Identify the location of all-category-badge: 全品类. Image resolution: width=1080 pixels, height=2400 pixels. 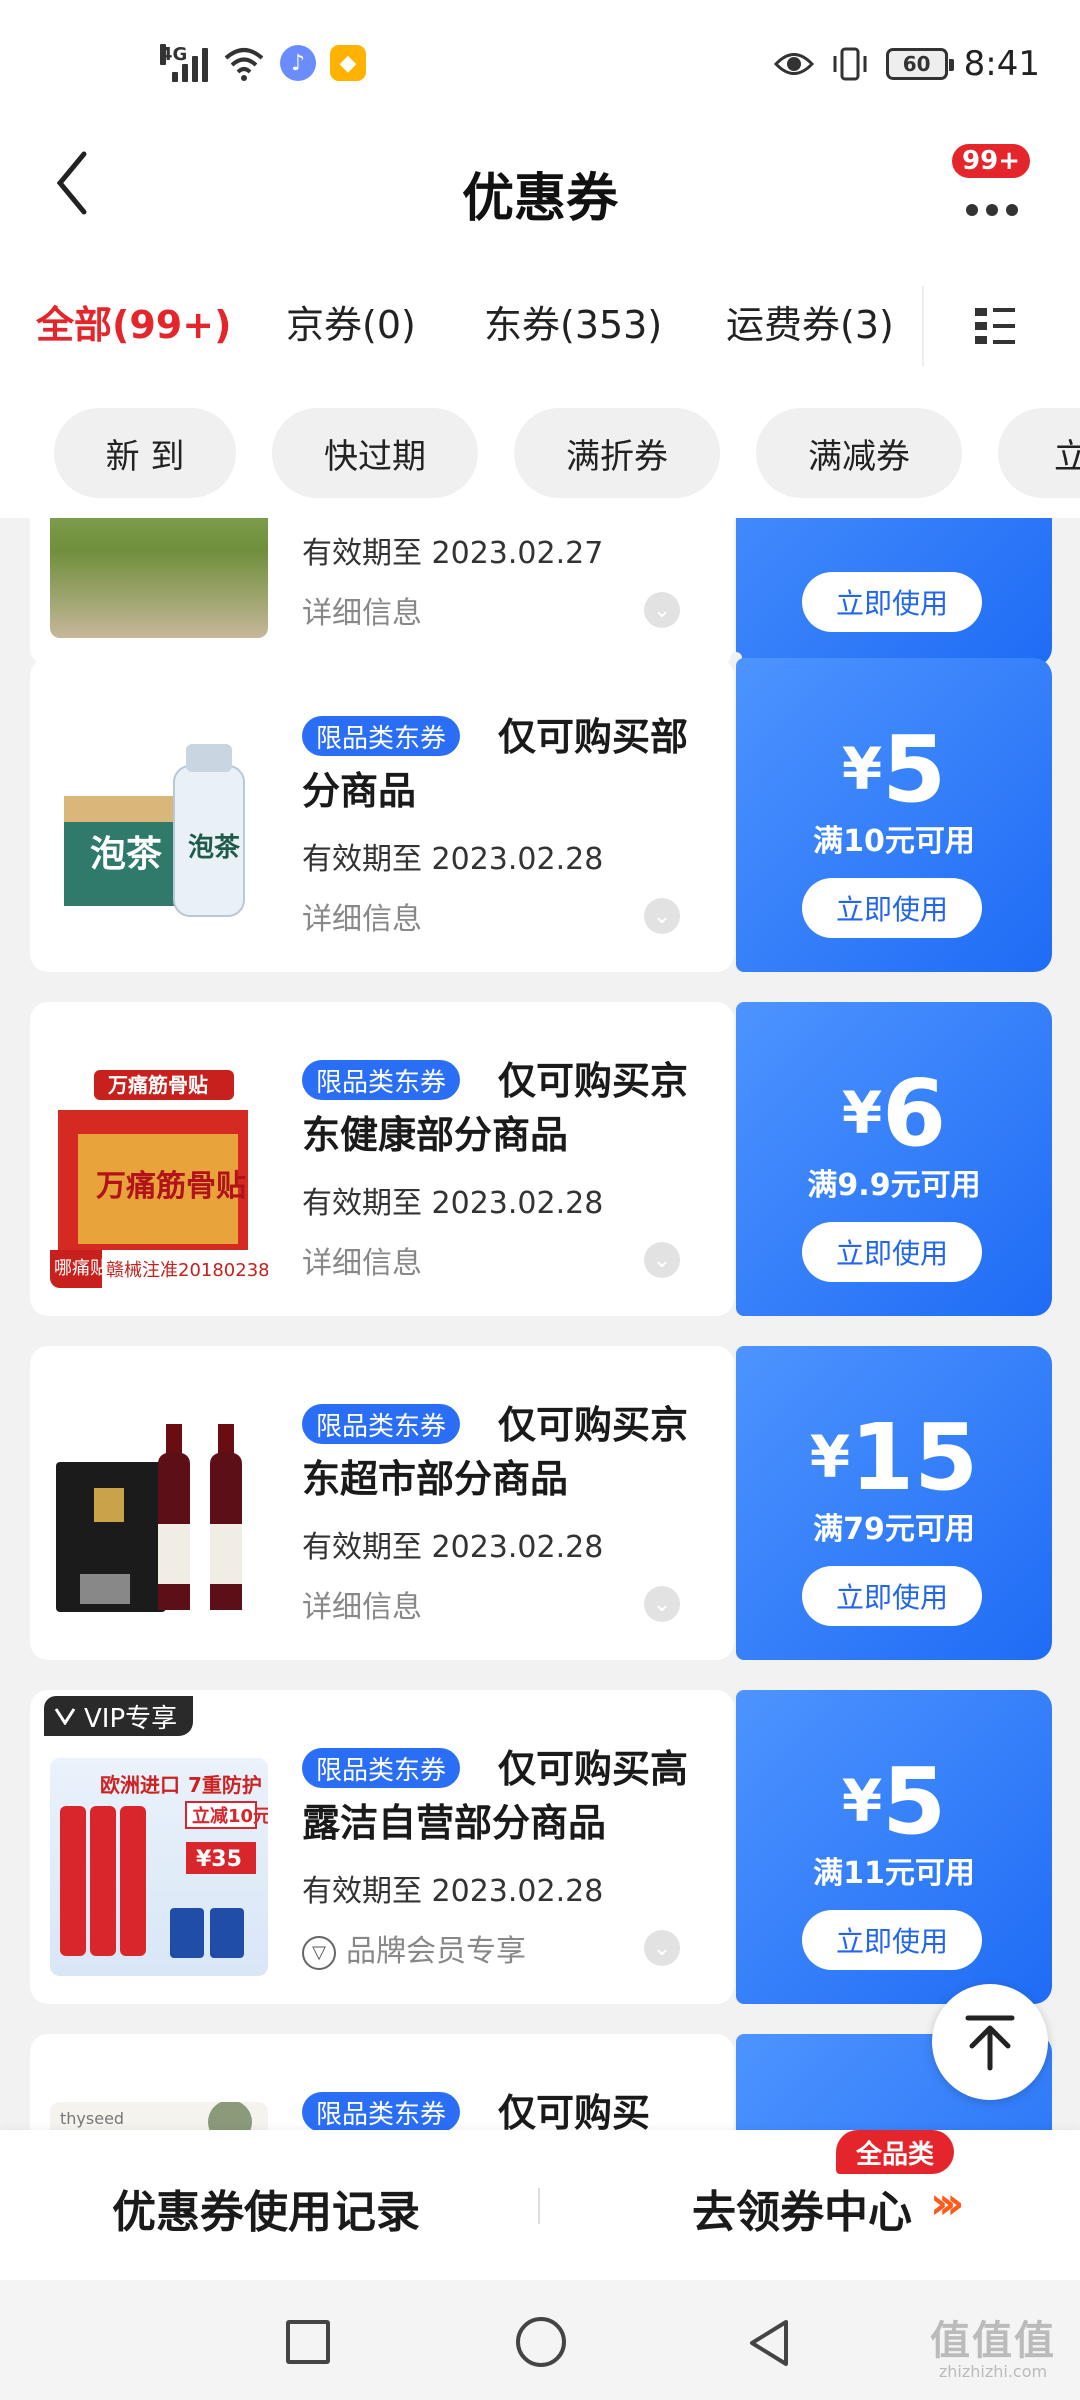
(895, 2152).